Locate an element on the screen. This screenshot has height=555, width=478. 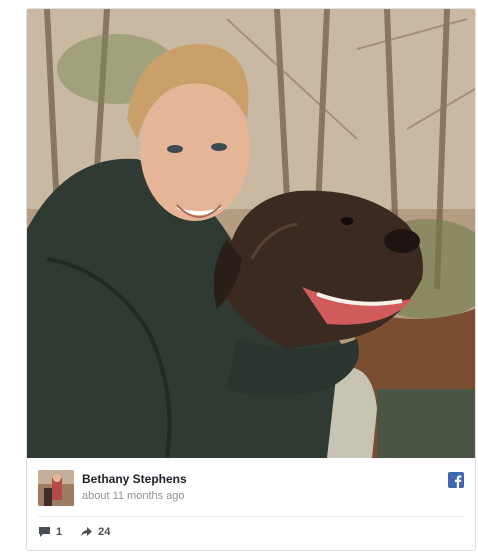
post-stats: 1 24 is located at coordinates (83, 532).